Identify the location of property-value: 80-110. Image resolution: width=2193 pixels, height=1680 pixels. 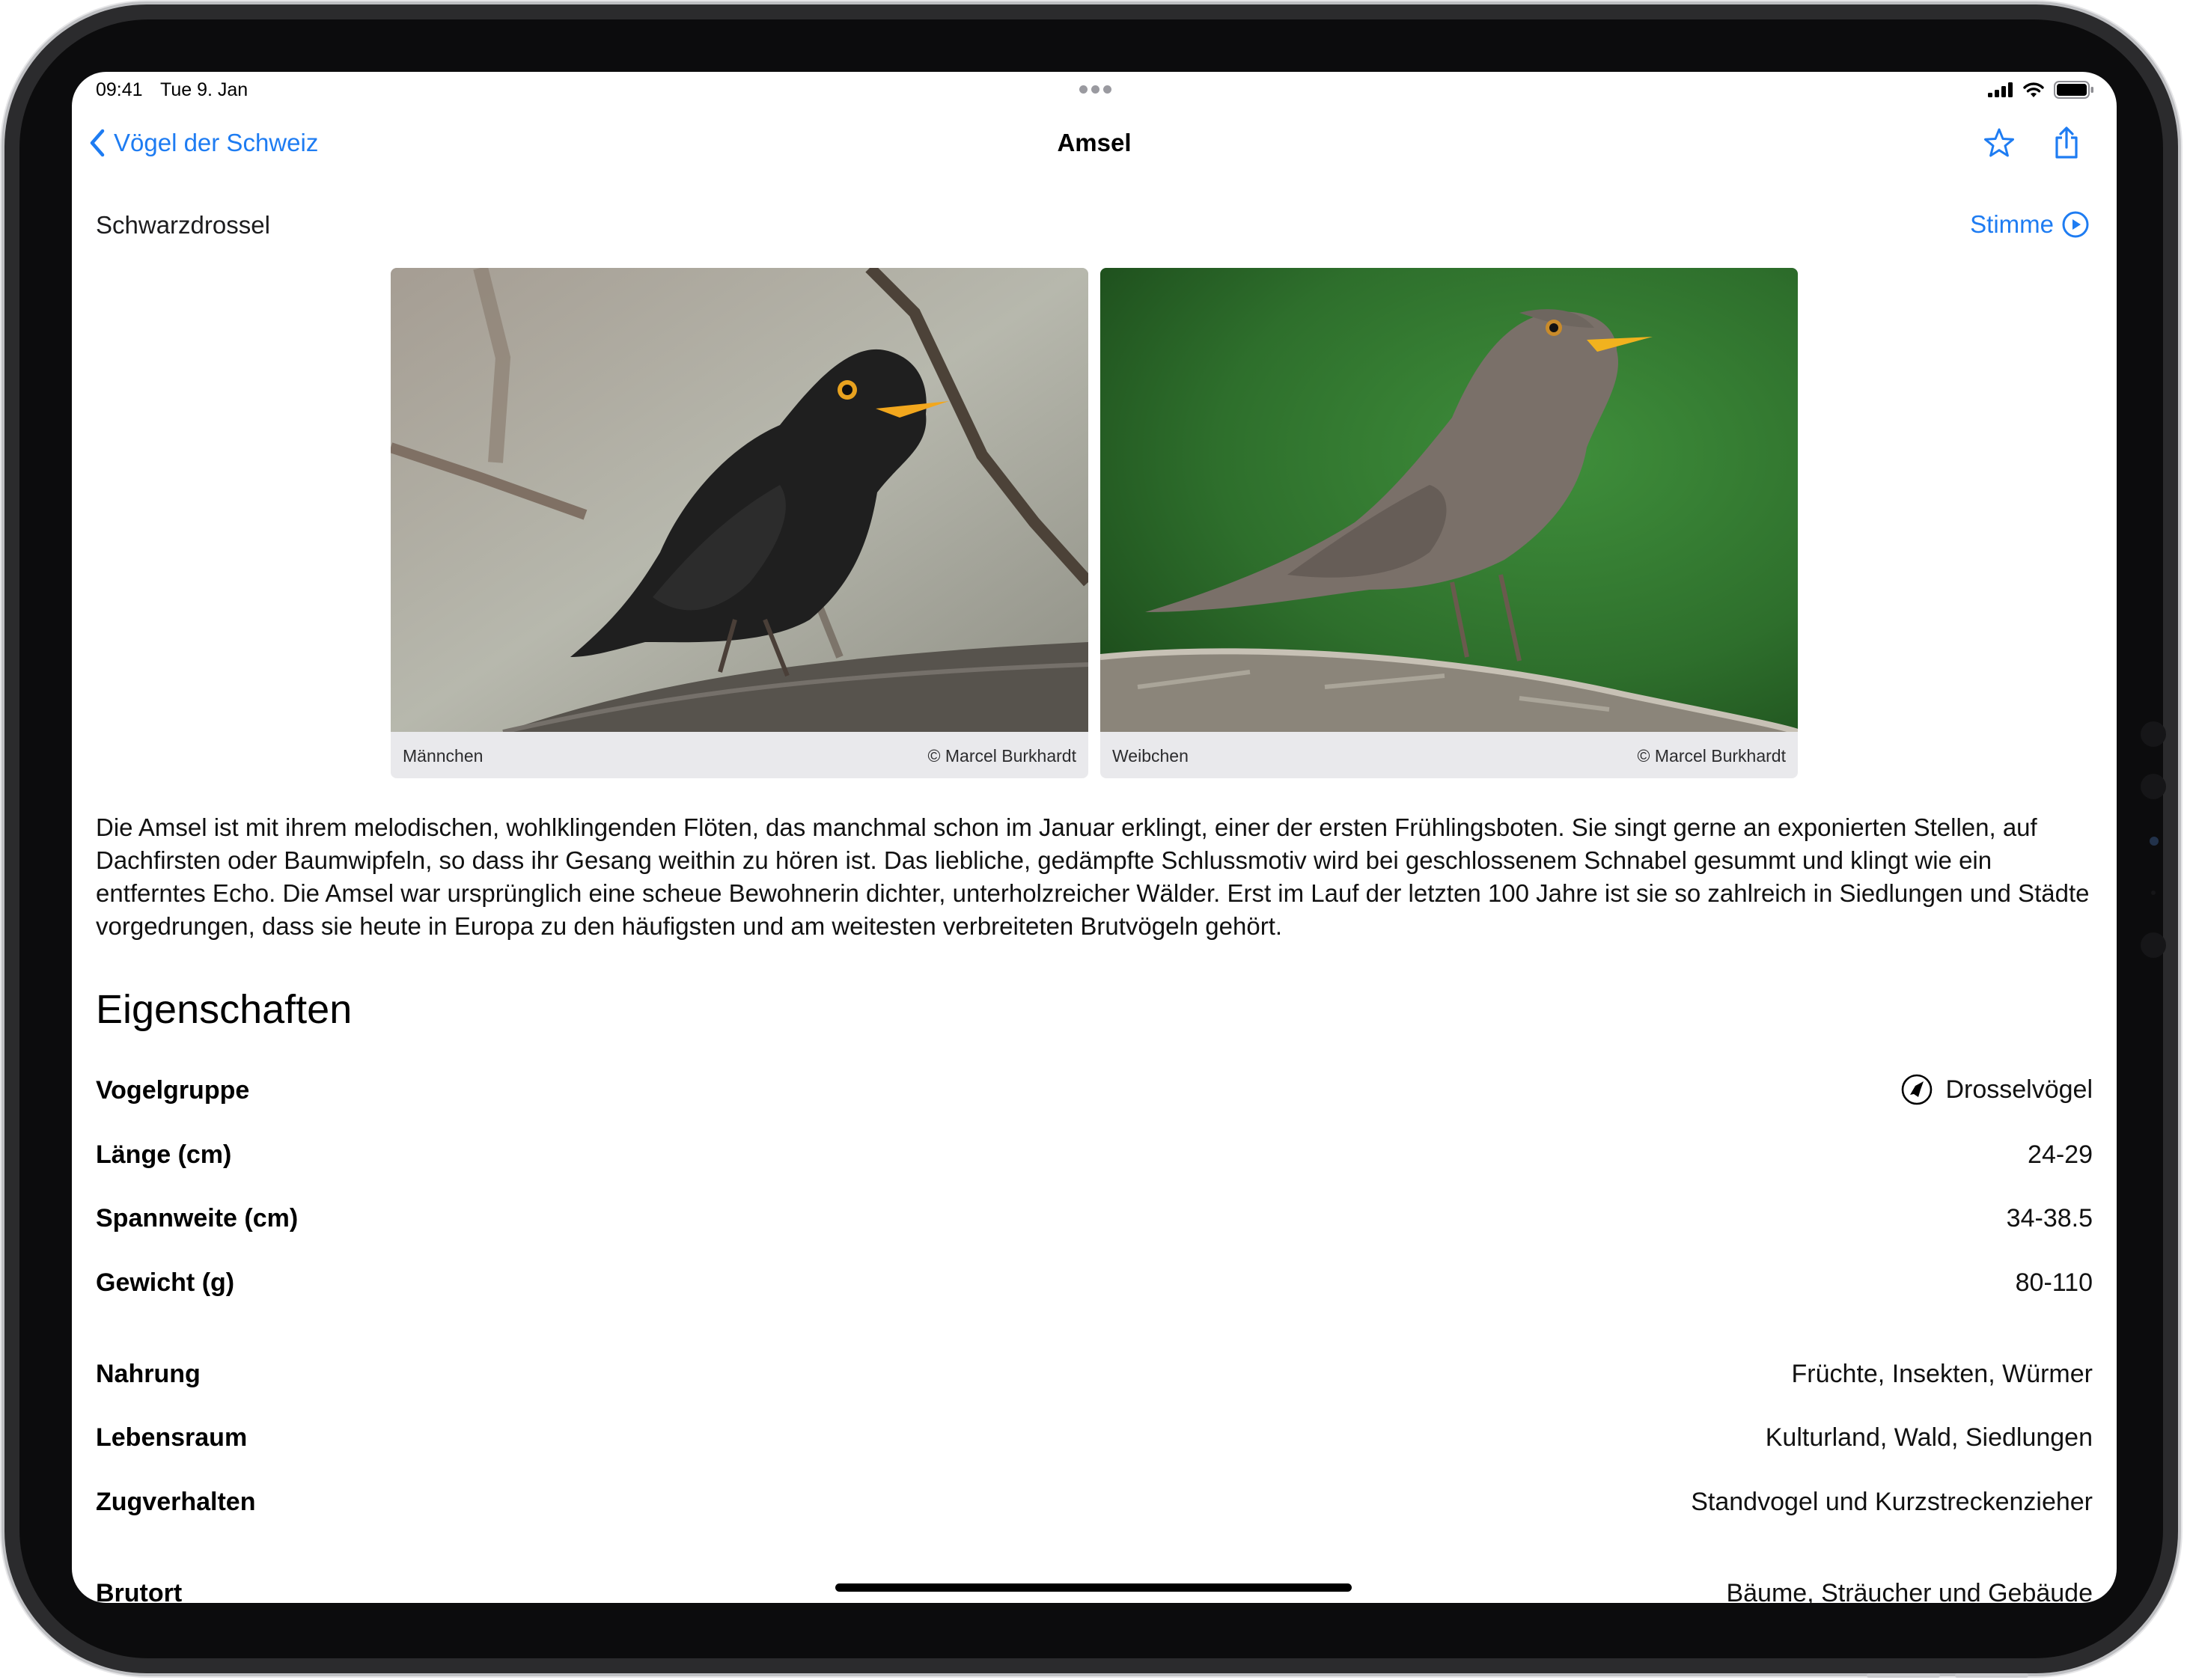
(2054, 1282).